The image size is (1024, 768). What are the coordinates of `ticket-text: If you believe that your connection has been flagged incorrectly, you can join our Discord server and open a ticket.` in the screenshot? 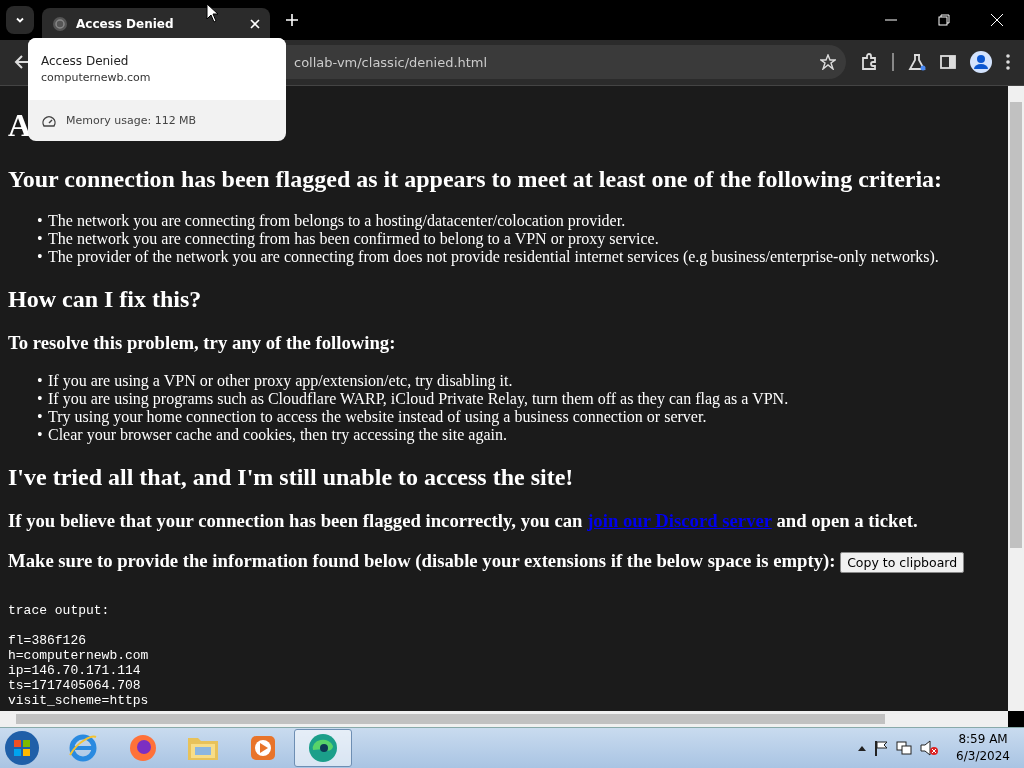 It's located at (463, 520).